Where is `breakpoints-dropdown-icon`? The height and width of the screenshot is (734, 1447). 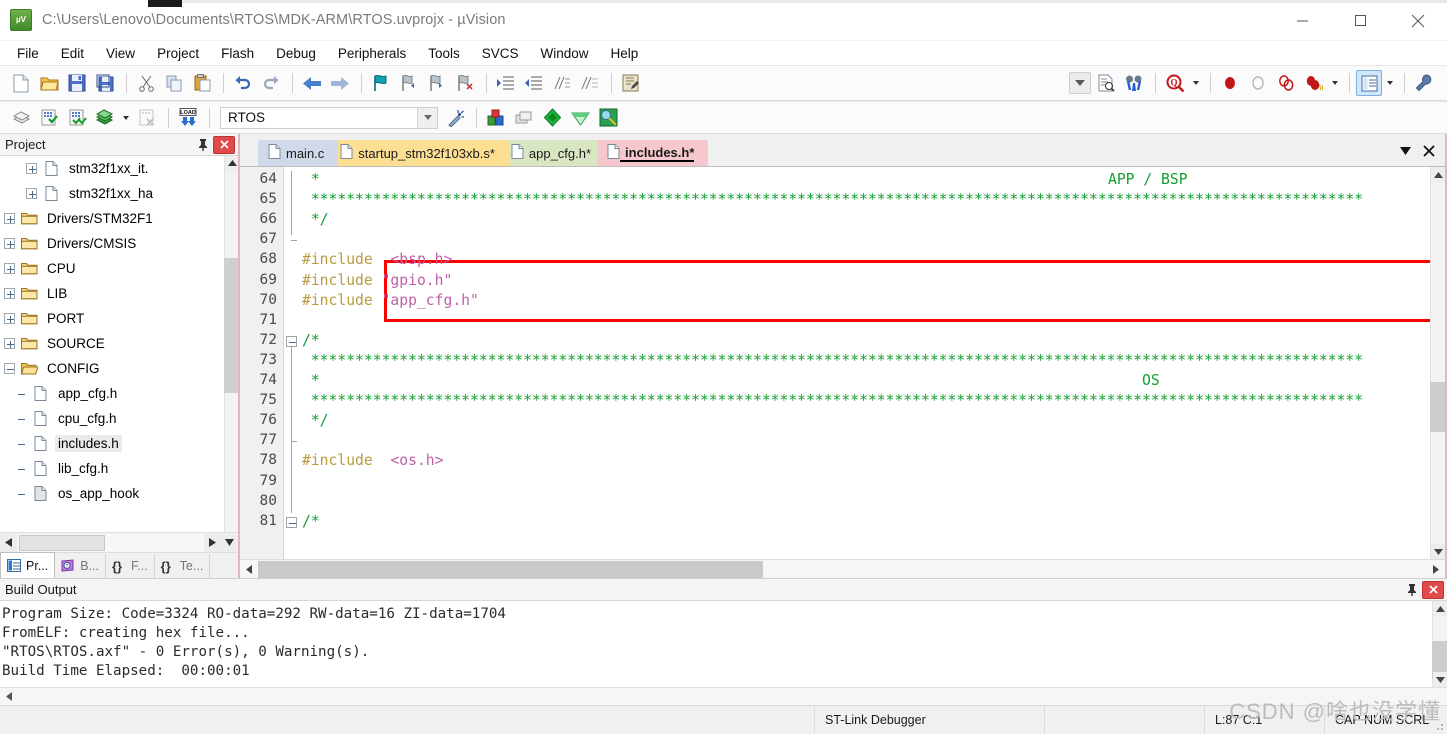
breakpoints-dropdown-icon is located at coordinates (1334, 83).